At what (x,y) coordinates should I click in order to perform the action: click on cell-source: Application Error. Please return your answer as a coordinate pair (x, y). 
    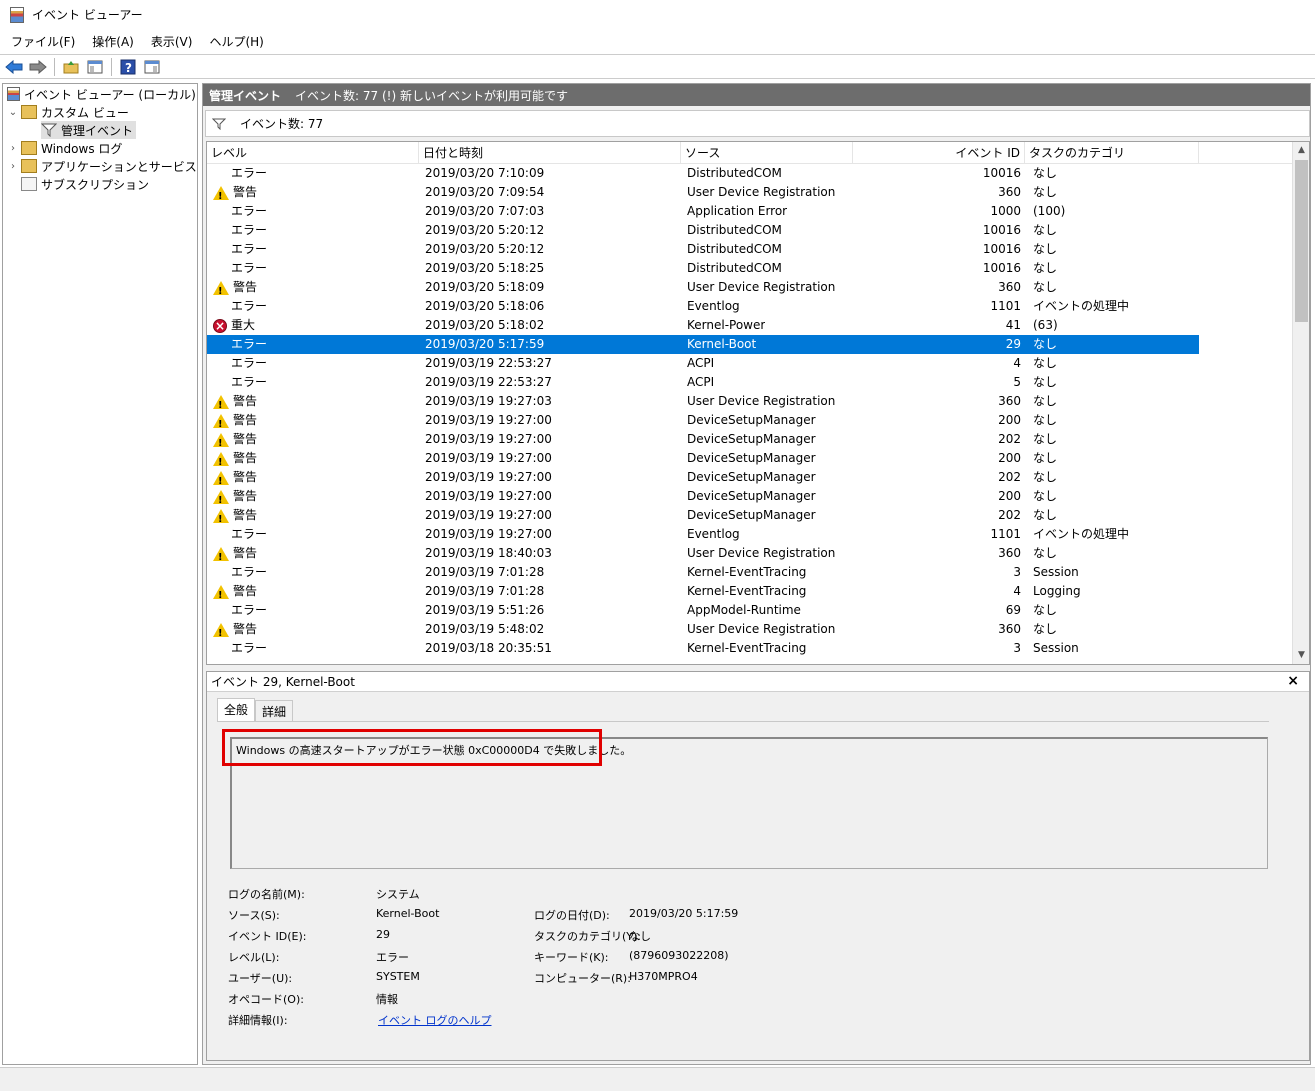
    Looking at the image, I should click on (737, 211).